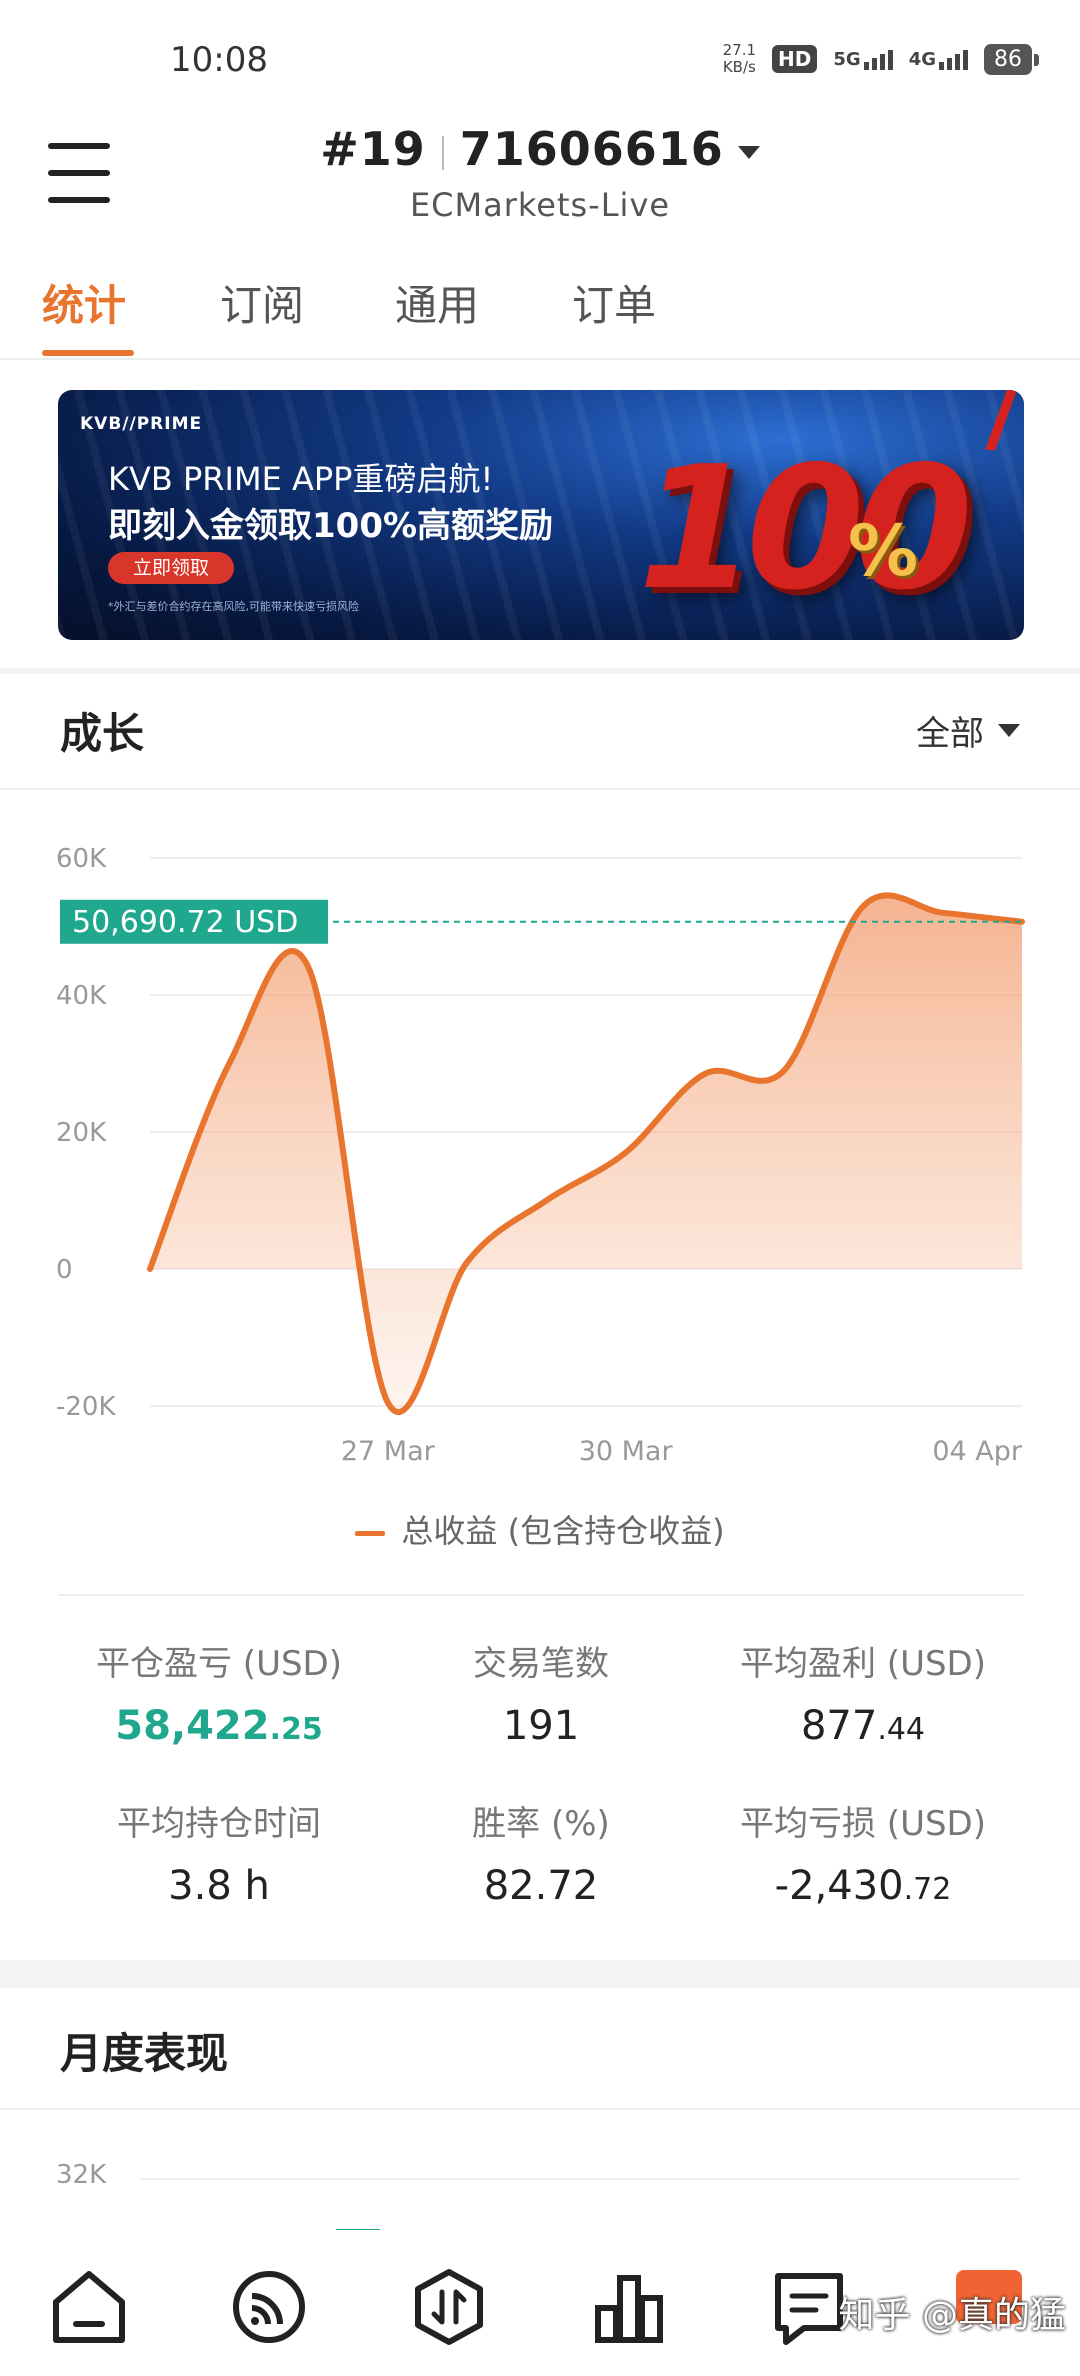 Image resolution: width=1080 pixels, height=2376 pixels. Describe the element at coordinates (541, 1692) in the screenshot. I see `stat-trade-count: 交易笔数 191` at that location.